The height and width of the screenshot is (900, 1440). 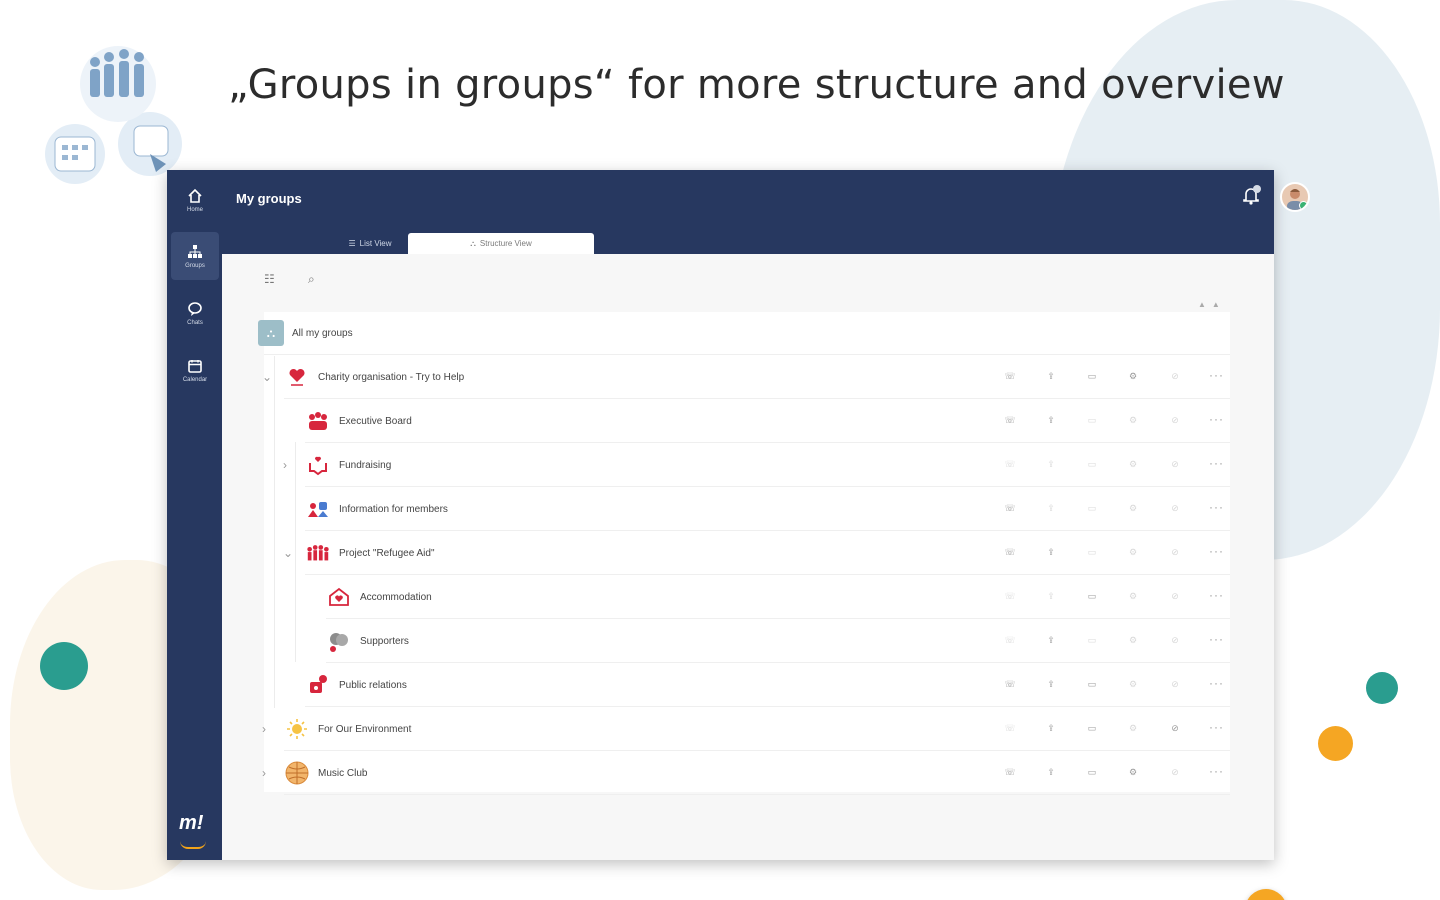 What do you see at coordinates (767, 465) in the screenshot?
I see `group-row: Fundraising ☏ ⇪ ▭ ⚙ ⊘ ···` at bounding box center [767, 465].